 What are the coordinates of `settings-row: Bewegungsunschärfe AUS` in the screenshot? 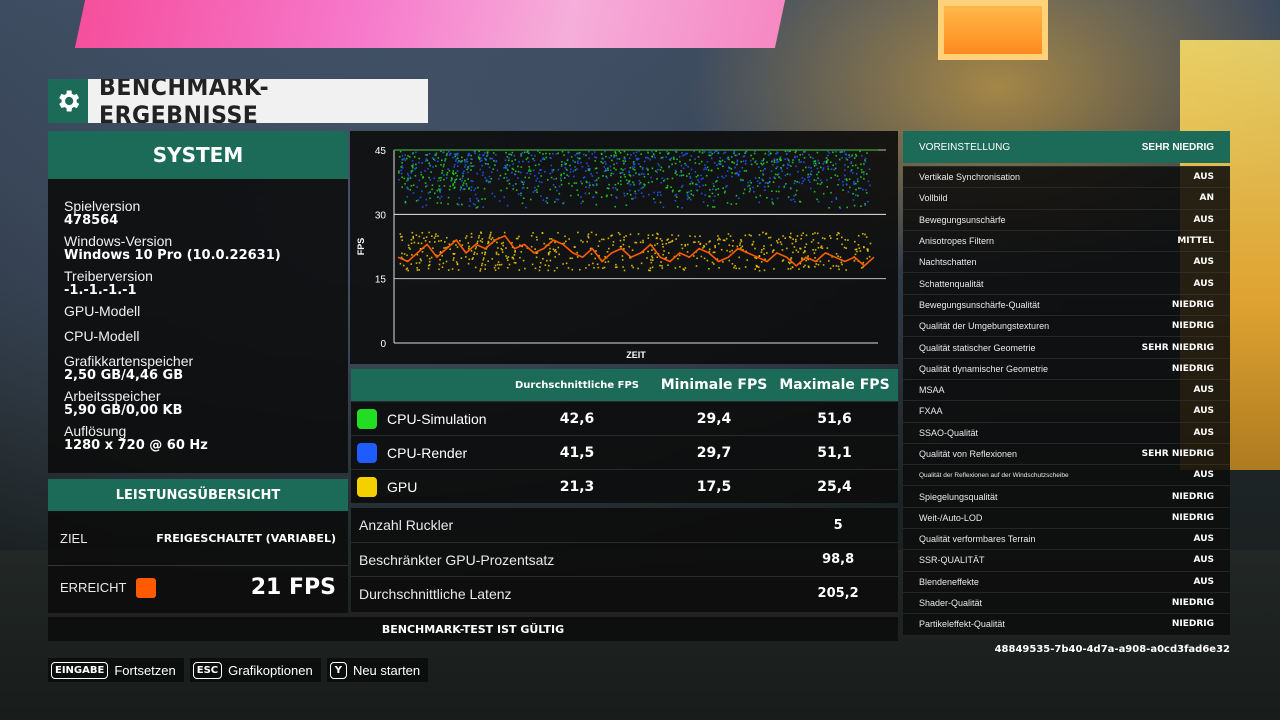 It's located at (1066, 219).